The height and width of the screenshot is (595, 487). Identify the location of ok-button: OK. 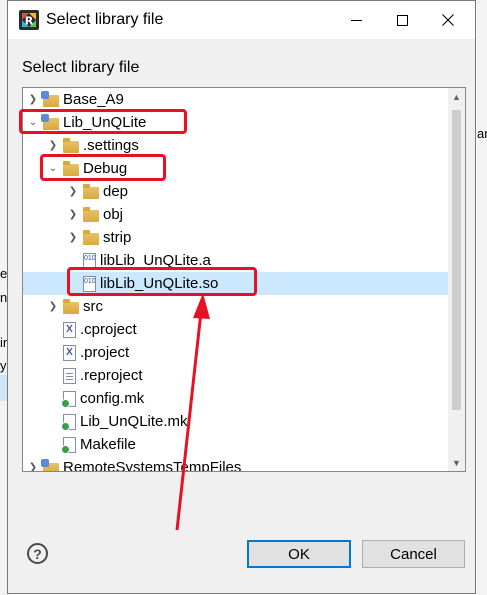
(299, 554).